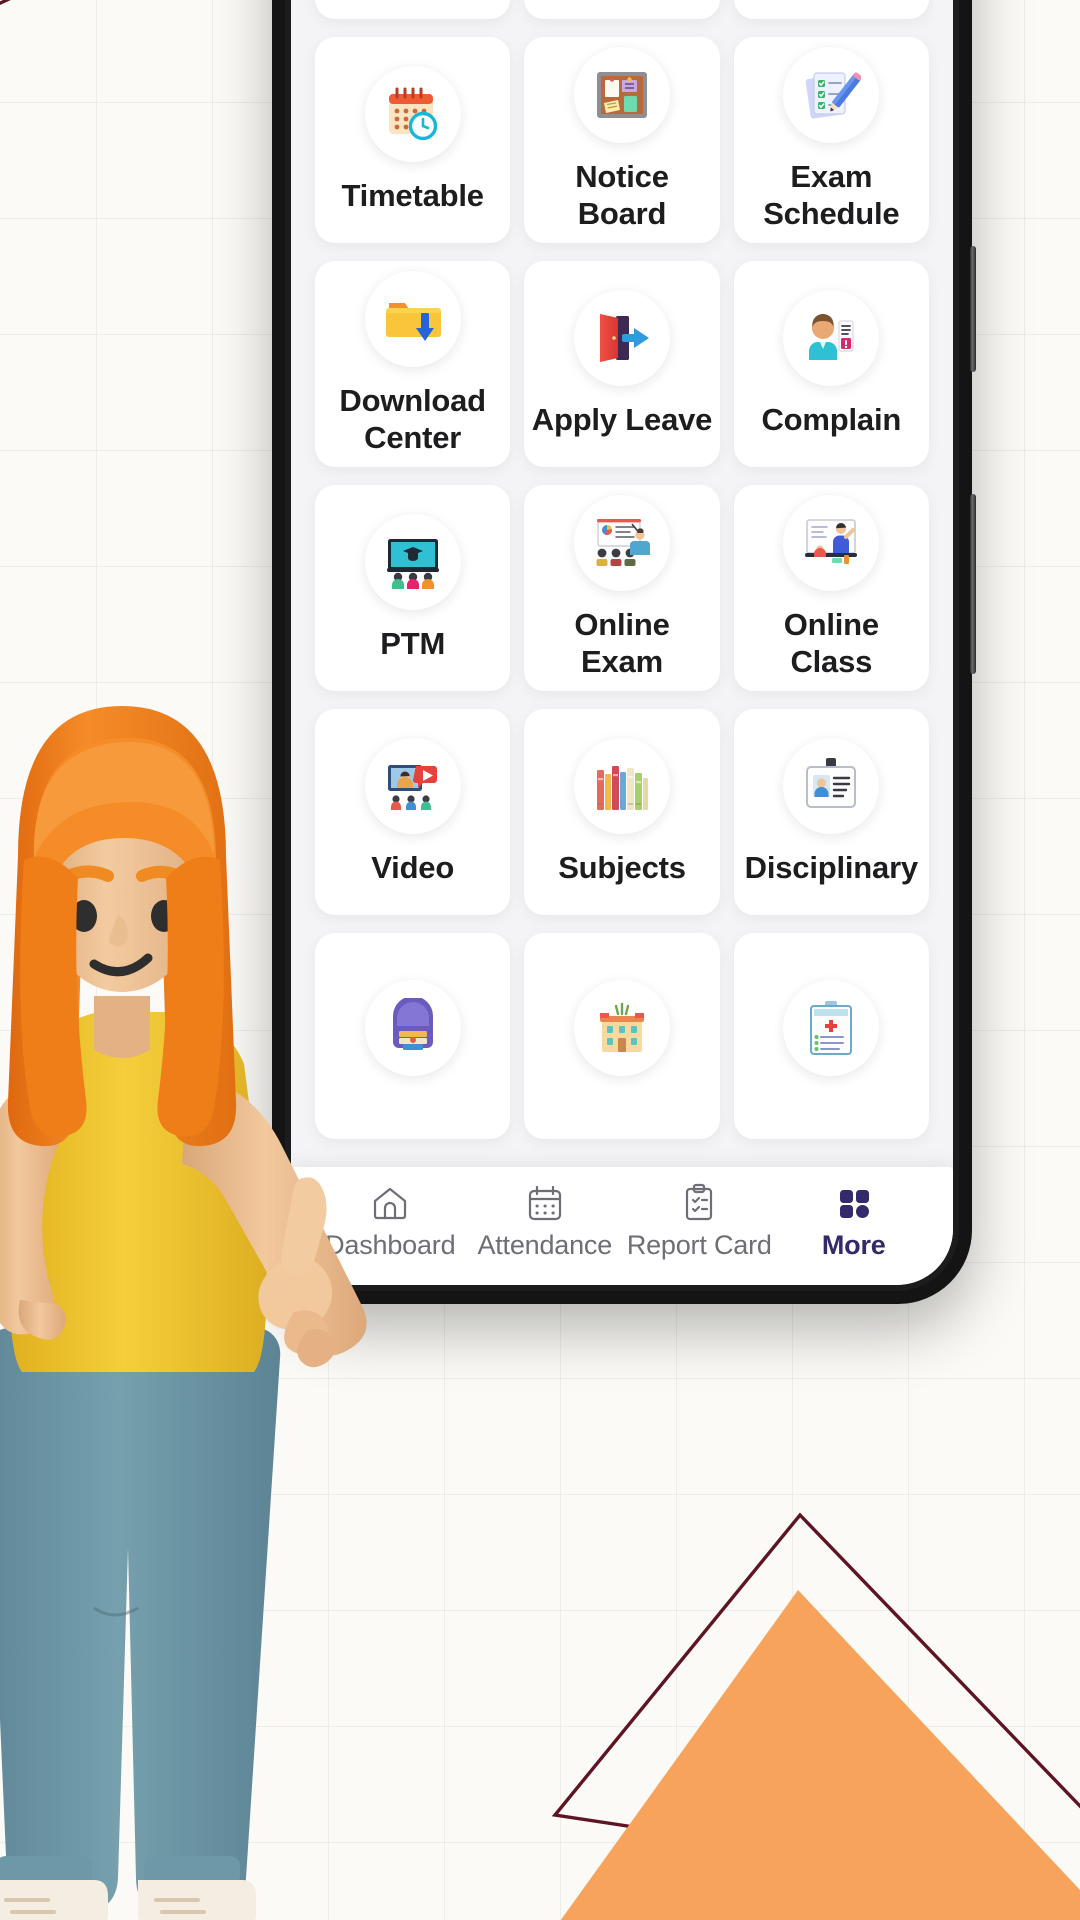 Image resolution: width=1080 pixels, height=1920 pixels. What do you see at coordinates (413, 867) in the screenshot?
I see `tile-label: Video` at bounding box center [413, 867].